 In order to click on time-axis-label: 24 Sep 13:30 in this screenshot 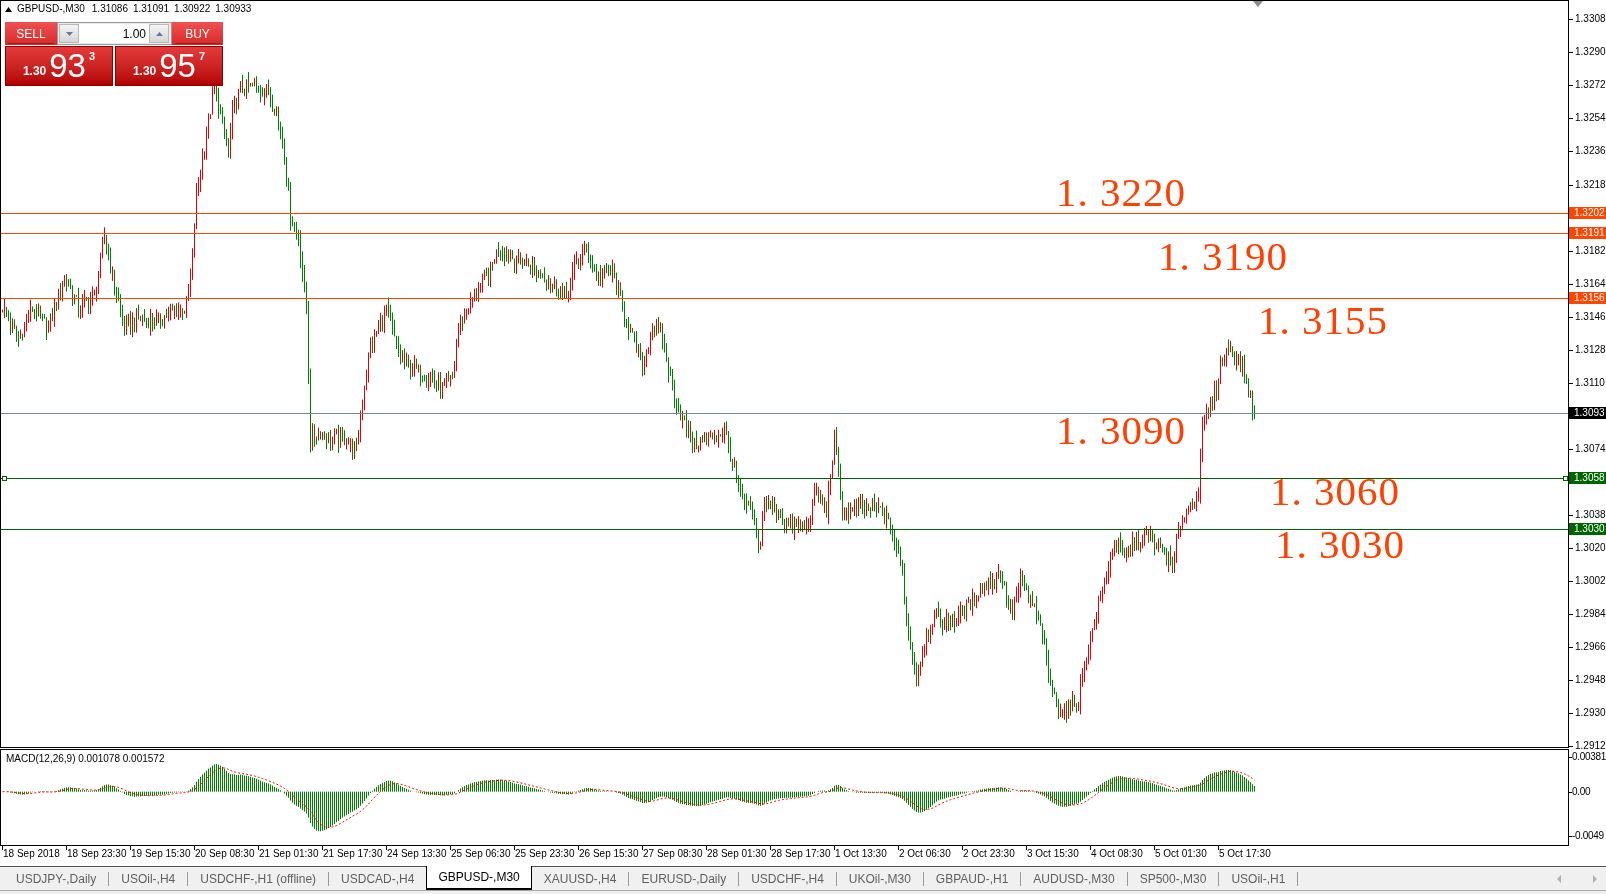, I will do `click(417, 854)`.